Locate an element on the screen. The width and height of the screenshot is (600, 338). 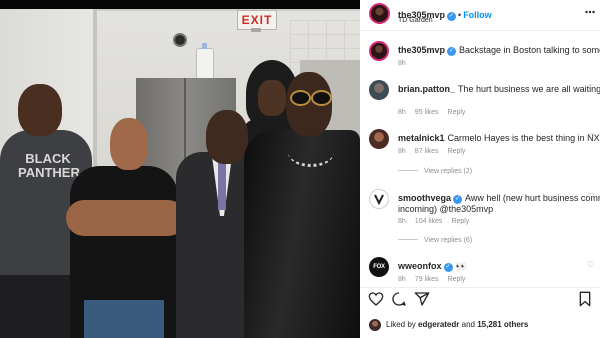
smoothvega-logo-icon is located at coordinates (379, 200).